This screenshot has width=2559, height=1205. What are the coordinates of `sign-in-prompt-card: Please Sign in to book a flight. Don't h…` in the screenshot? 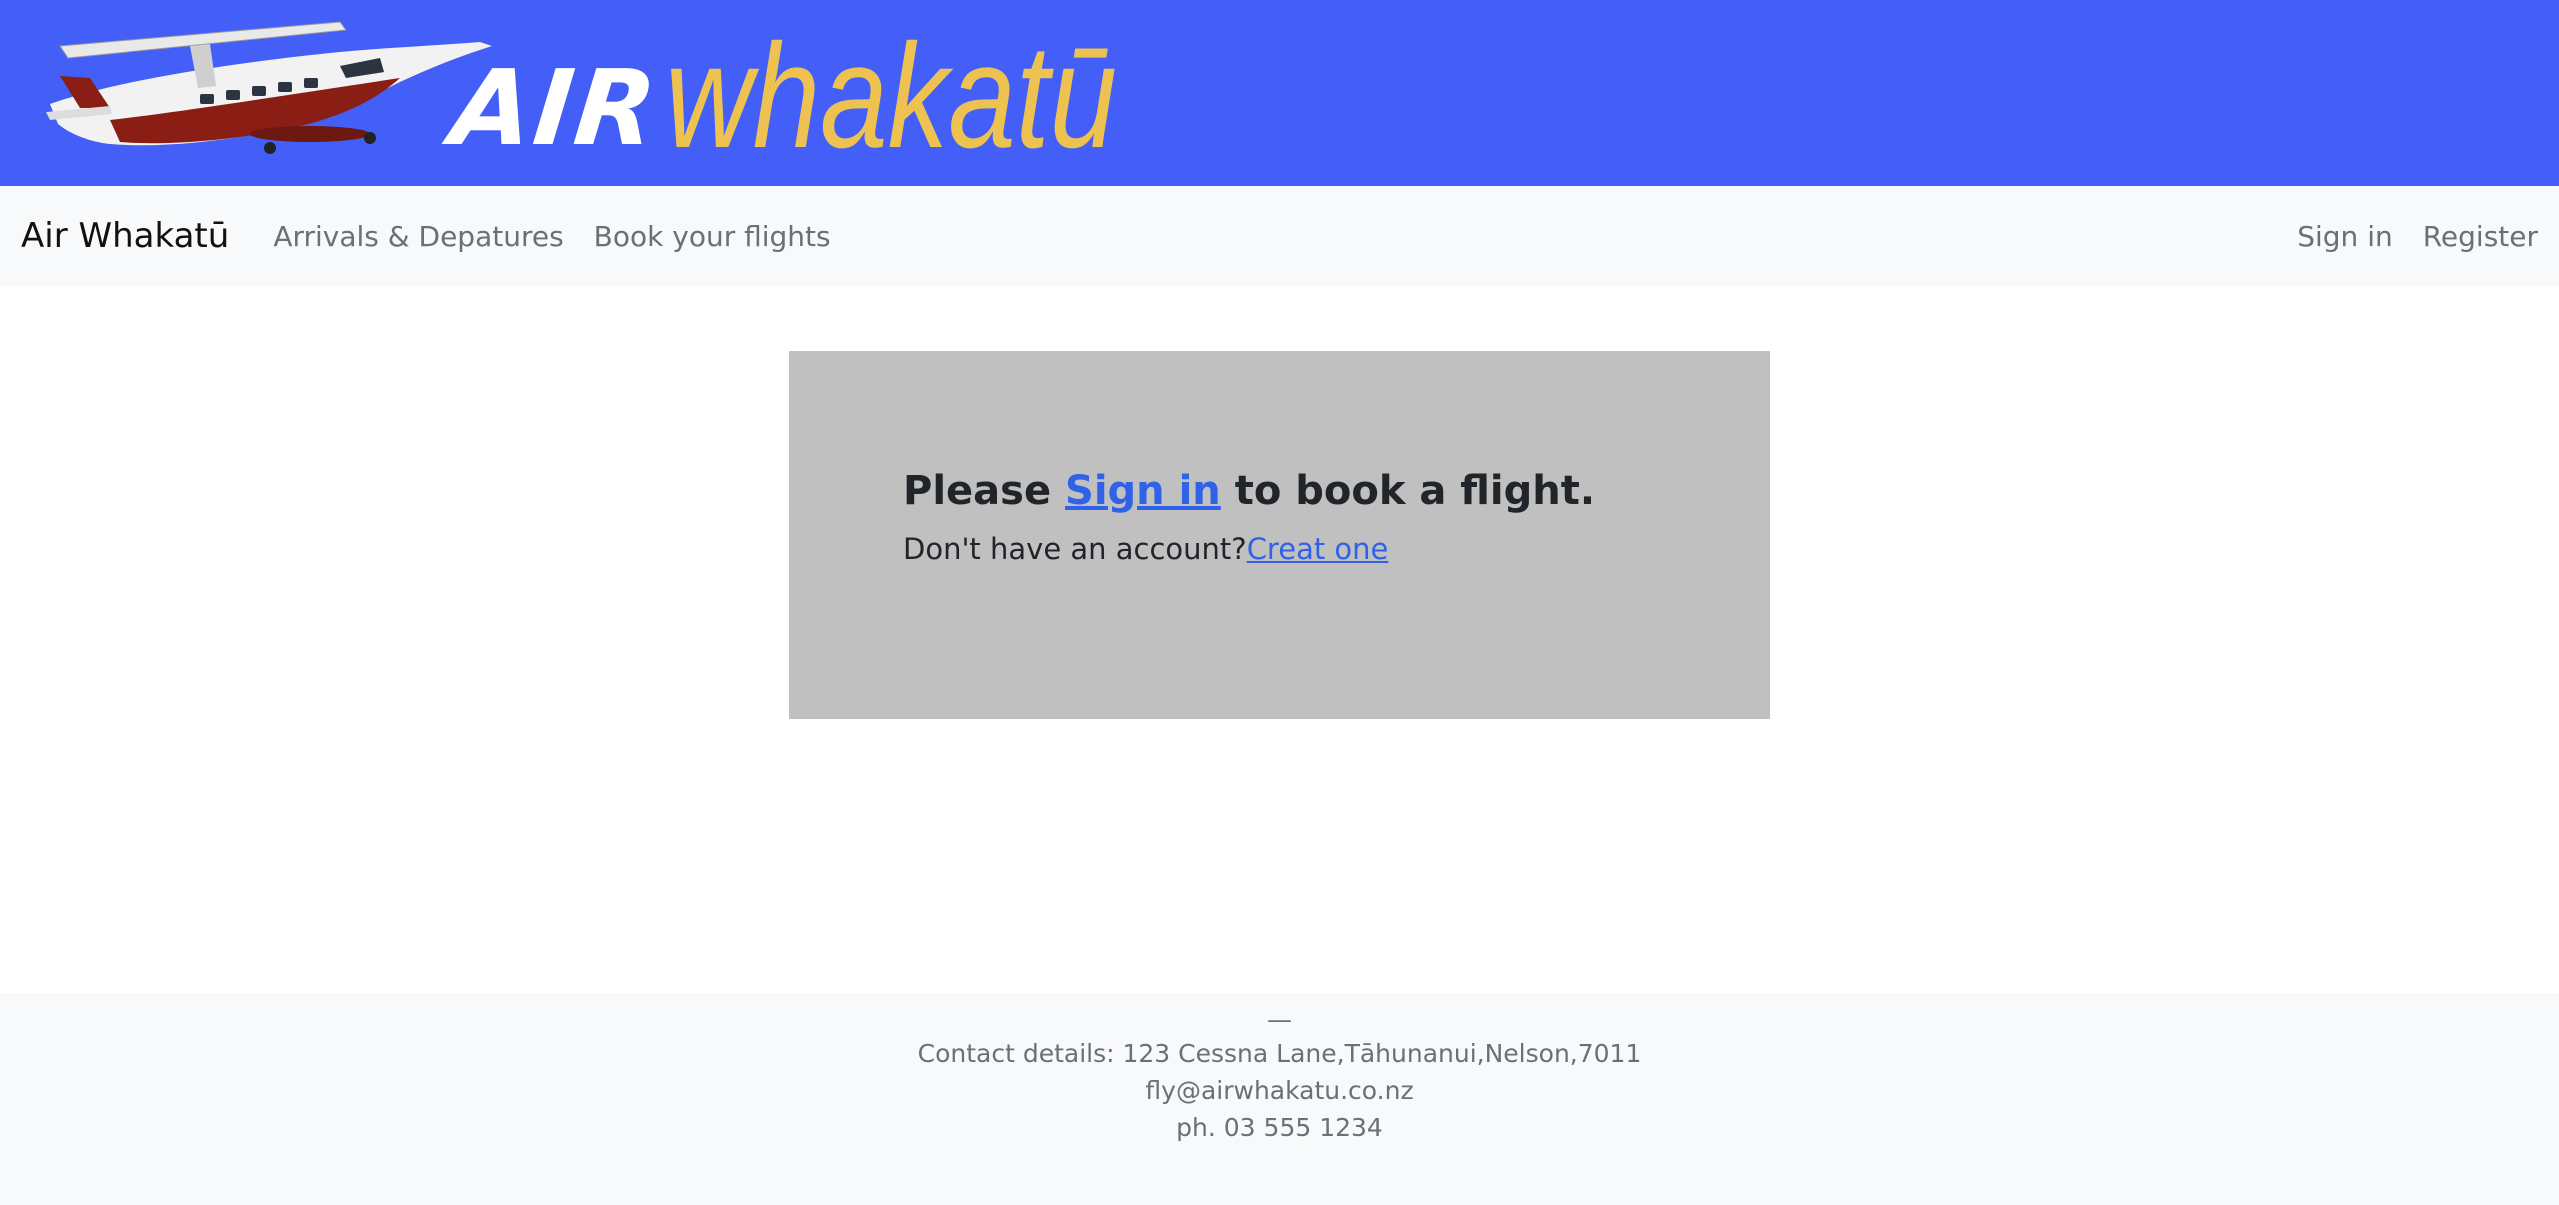 It's located at (1279, 535).